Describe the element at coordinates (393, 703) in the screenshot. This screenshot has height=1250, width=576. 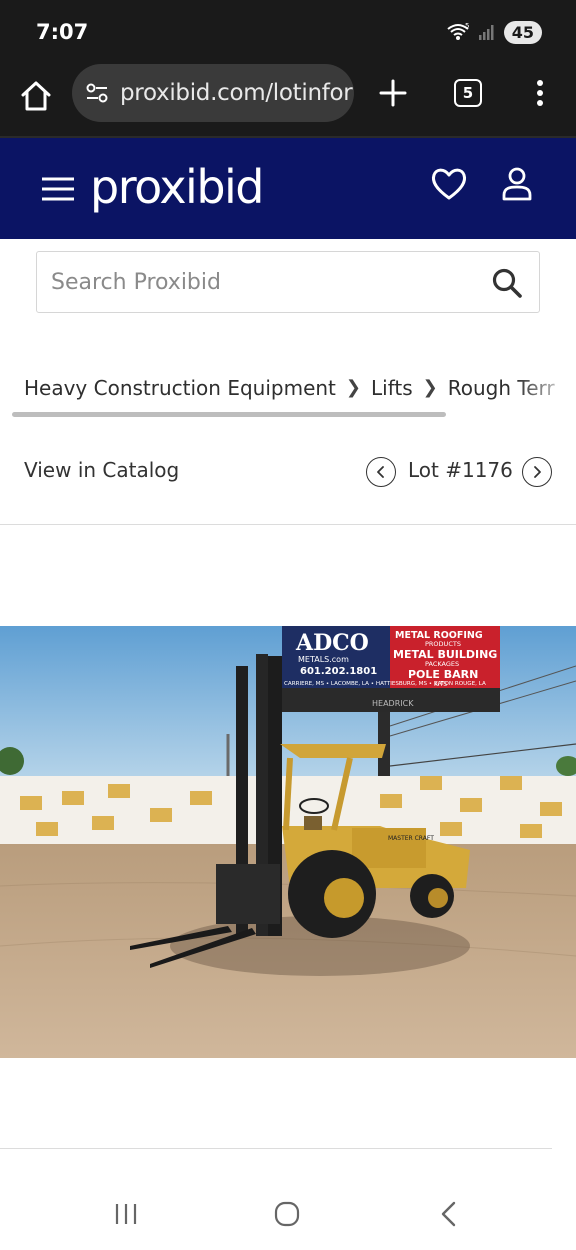
I see `billboard-footer: HEADRICK` at that location.